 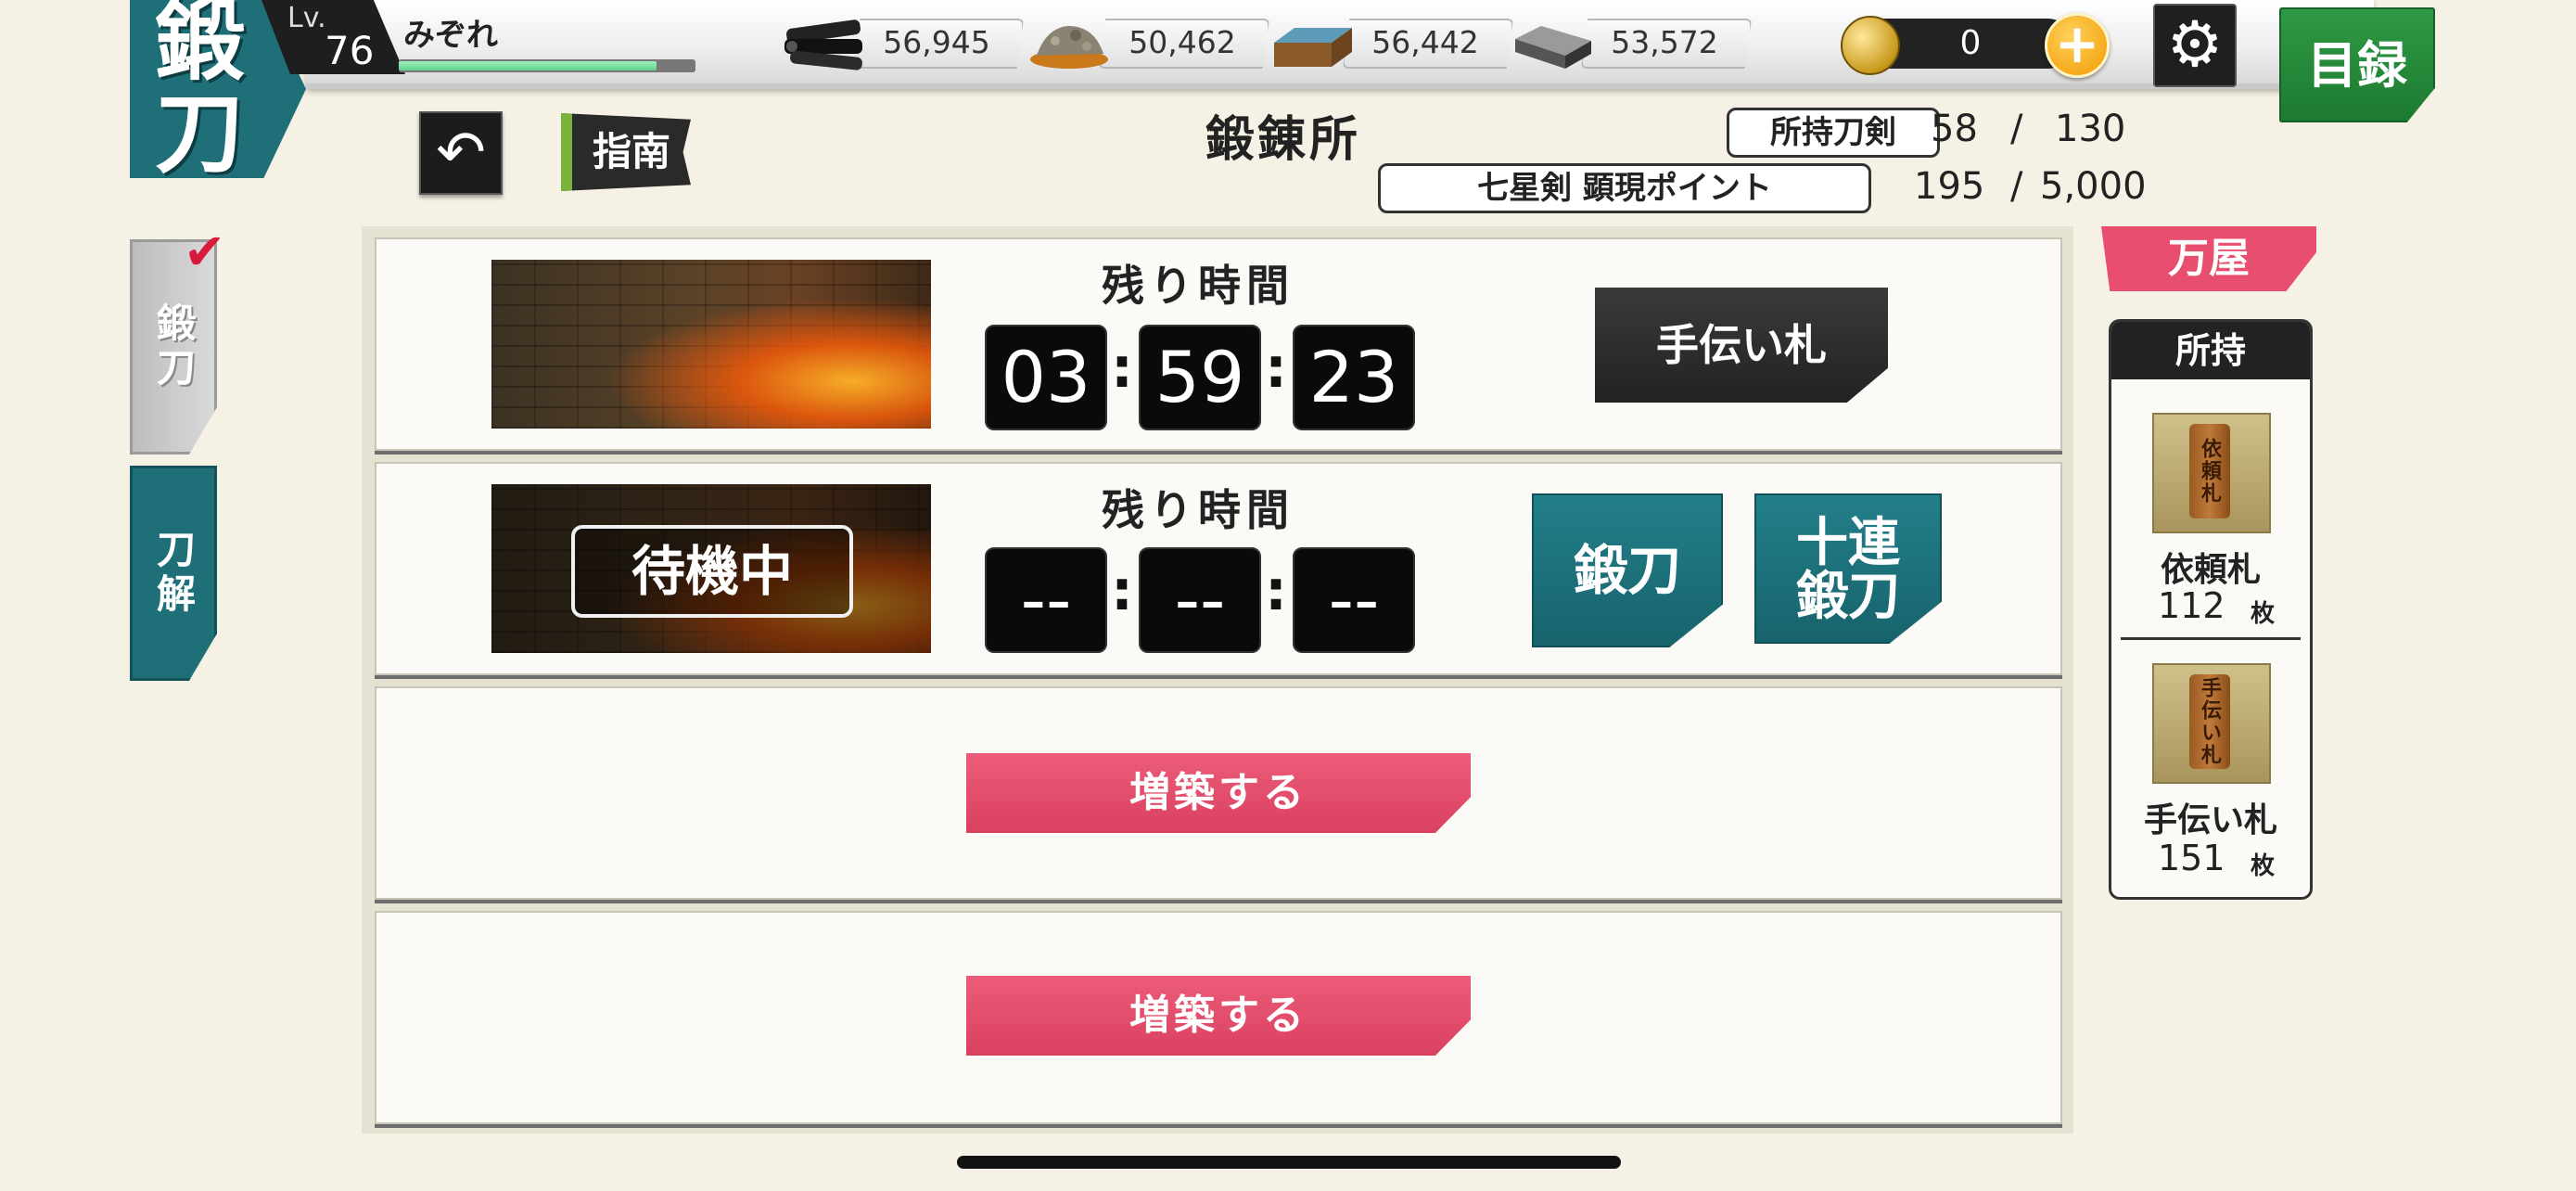 What do you see at coordinates (937, 42) in the screenshot?
I see `resource-value-charcoal: 56,945` at bounding box center [937, 42].